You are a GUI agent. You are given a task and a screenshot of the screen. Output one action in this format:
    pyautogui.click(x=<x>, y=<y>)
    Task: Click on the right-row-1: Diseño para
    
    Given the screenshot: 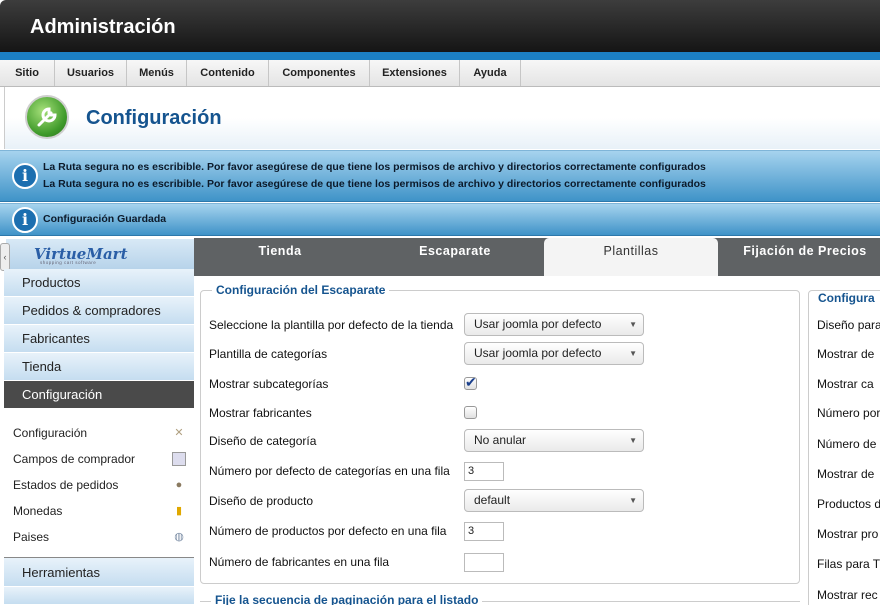 What is the action you would take?
    pyautogui.click(x=848, y=325)
    